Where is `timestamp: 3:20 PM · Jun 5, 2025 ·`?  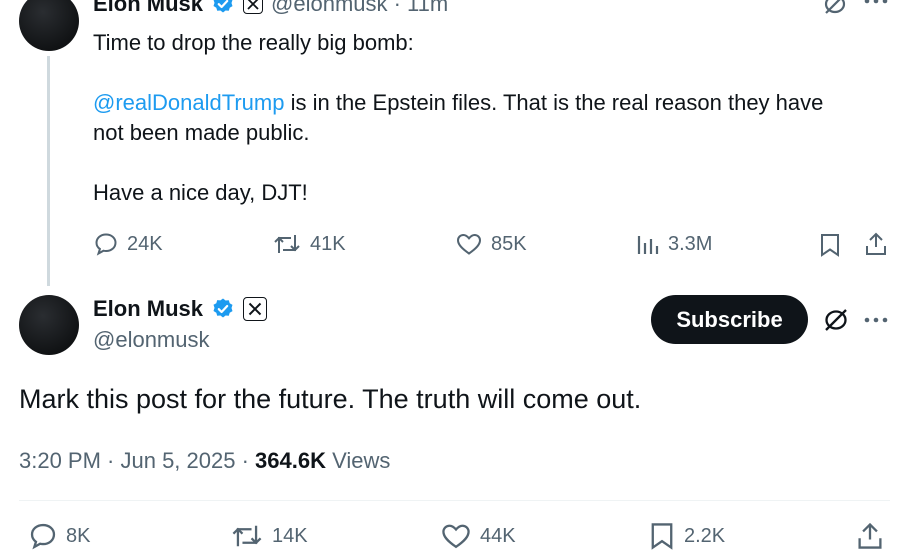 timestamp: 3:20 PM · Jun 5, 2025 · is located at coordinates (137, 460).